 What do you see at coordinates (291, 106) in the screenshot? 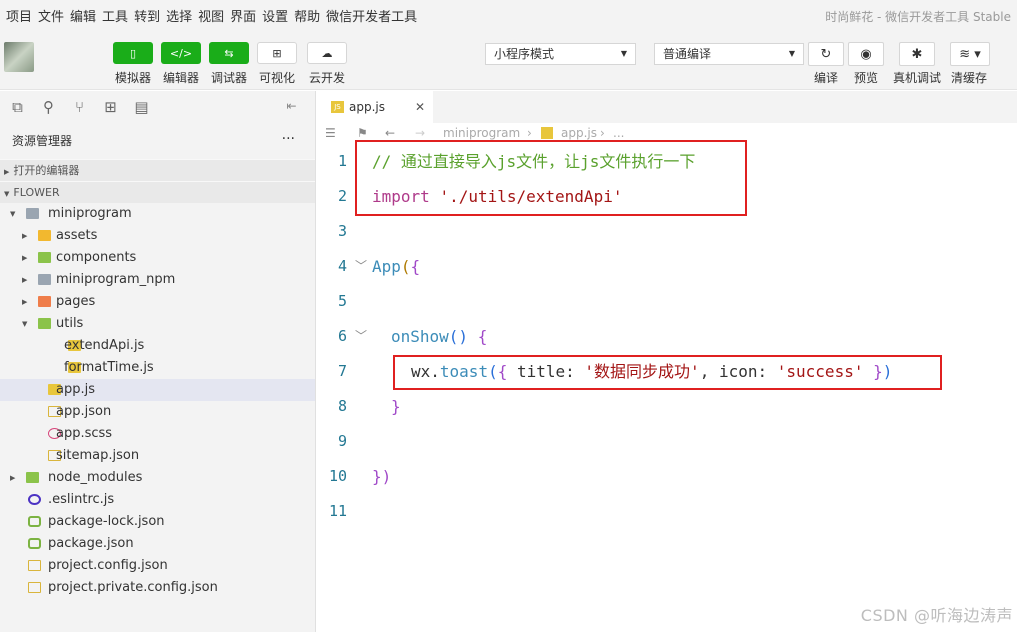
I see `collapse-sidebar-icon: ⇤` at bounding box center [291, 106].